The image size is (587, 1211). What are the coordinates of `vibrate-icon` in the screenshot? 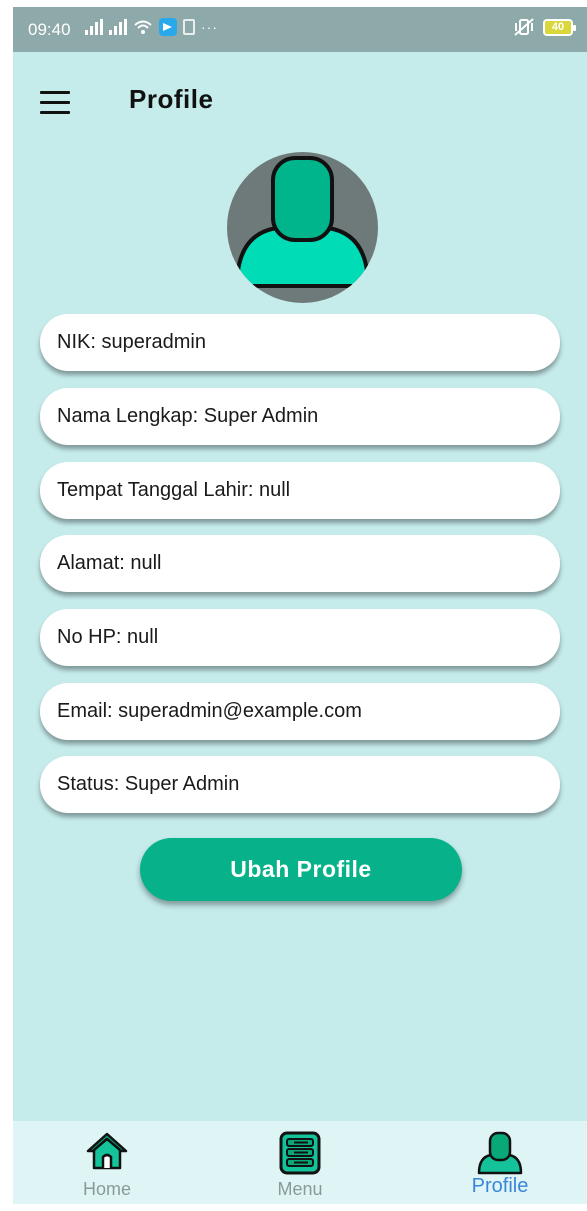 It's located at (524, 27).